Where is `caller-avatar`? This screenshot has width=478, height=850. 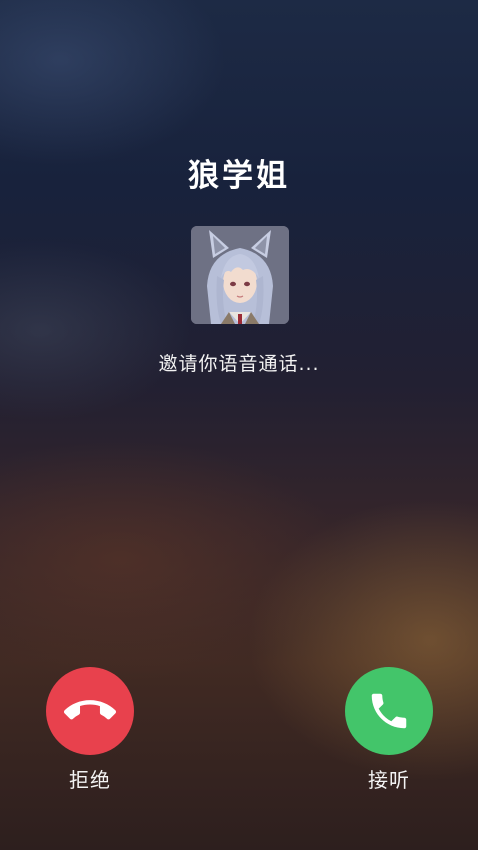
caller-avatar is located at coordinates (240, 275).